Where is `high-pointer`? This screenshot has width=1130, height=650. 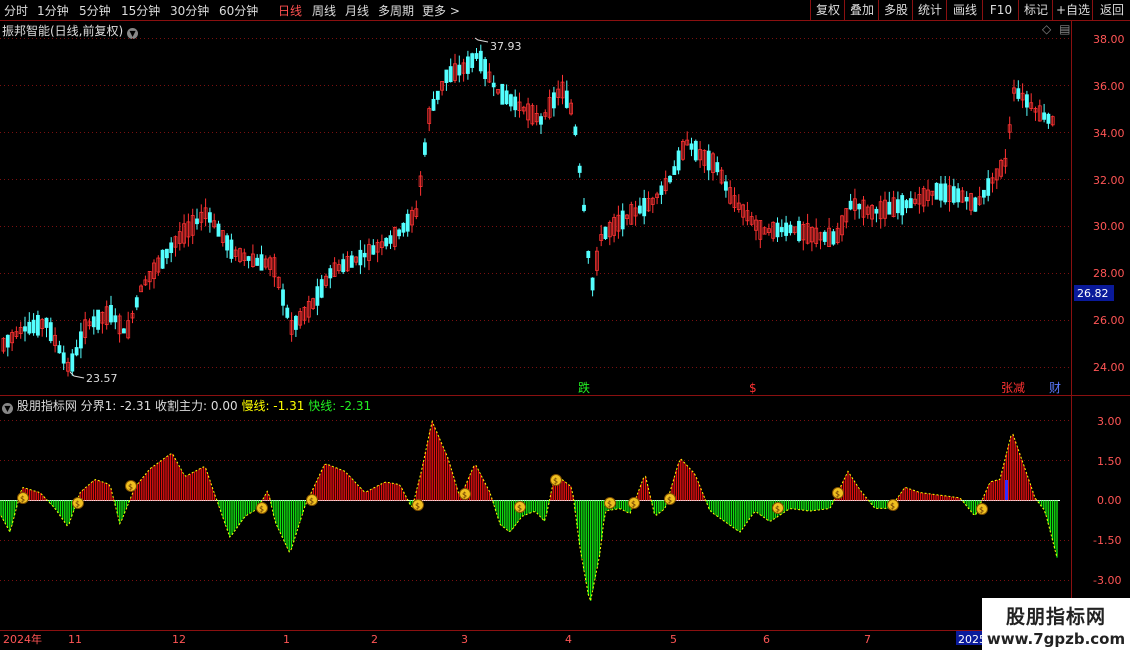
high-pointer is located at coordinates (481, 40).